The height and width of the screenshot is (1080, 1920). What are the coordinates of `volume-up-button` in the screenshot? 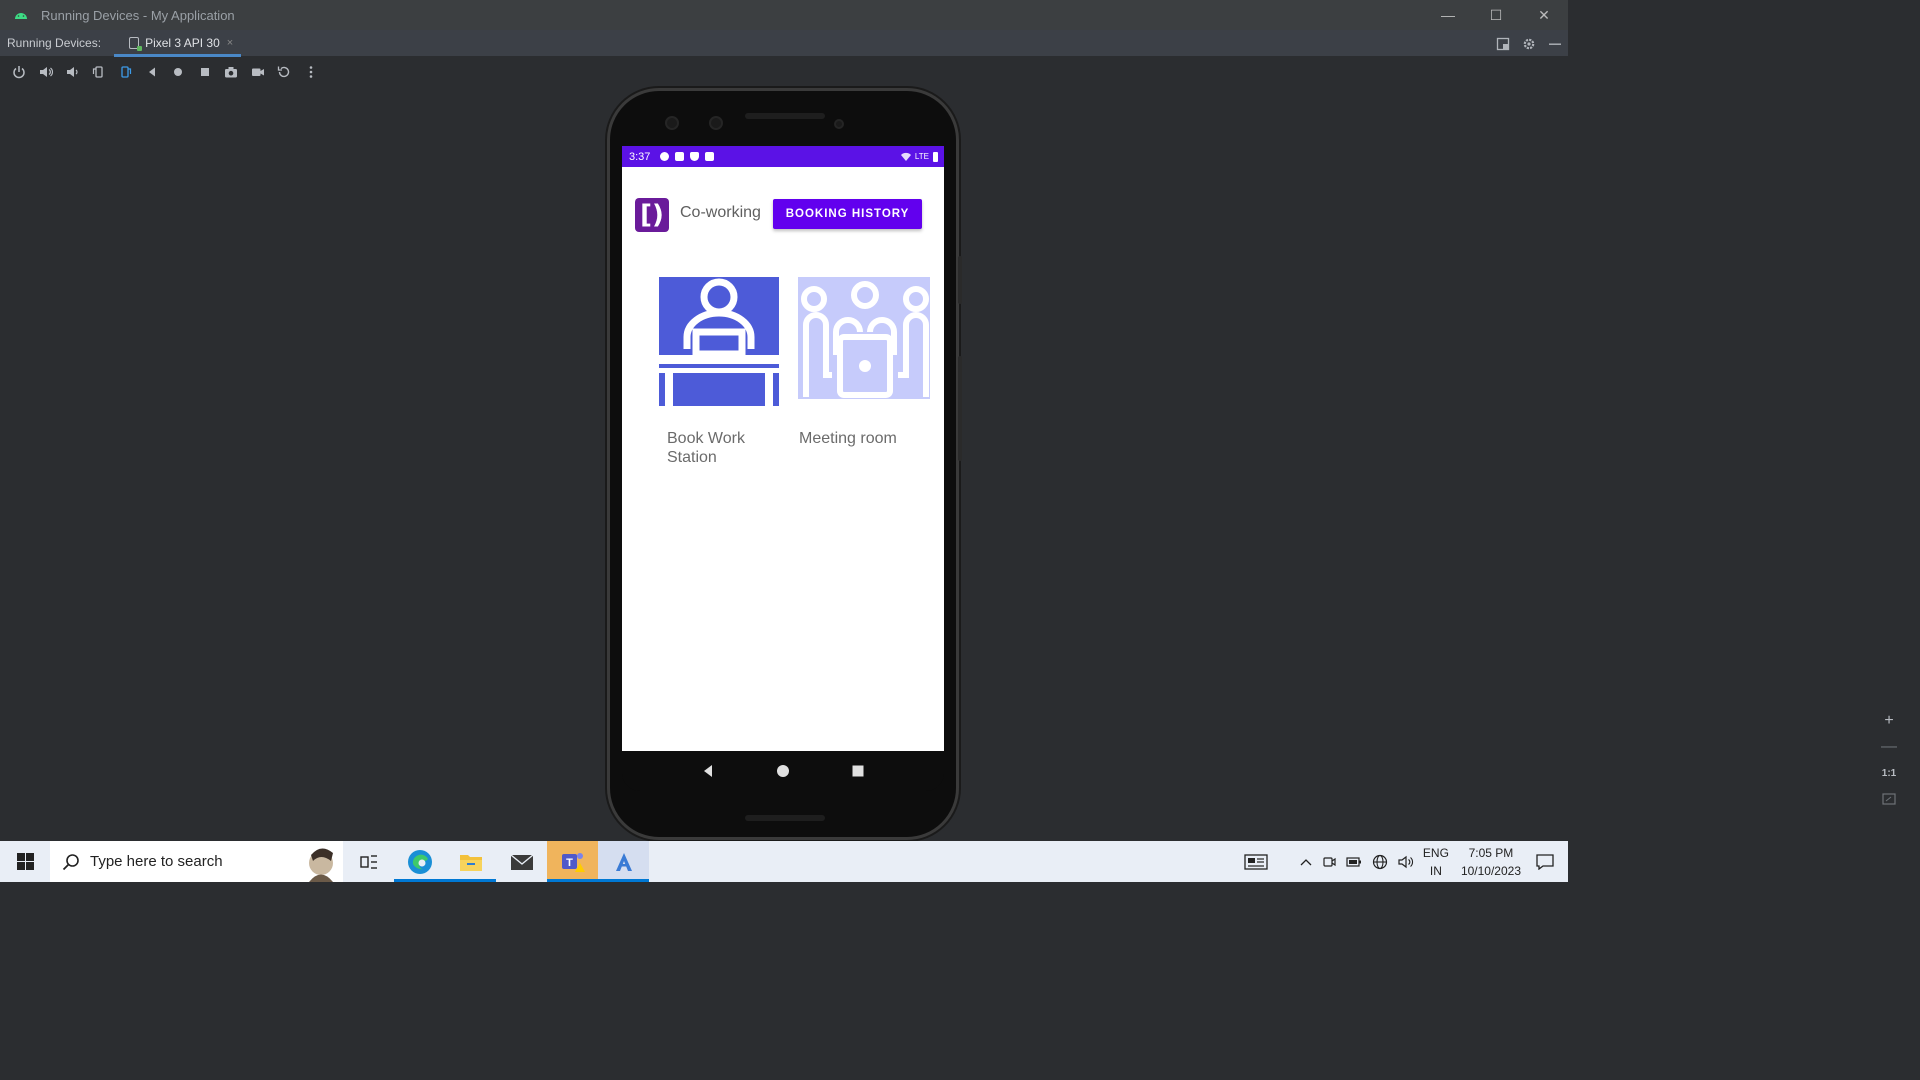 It's located at (46, 72).